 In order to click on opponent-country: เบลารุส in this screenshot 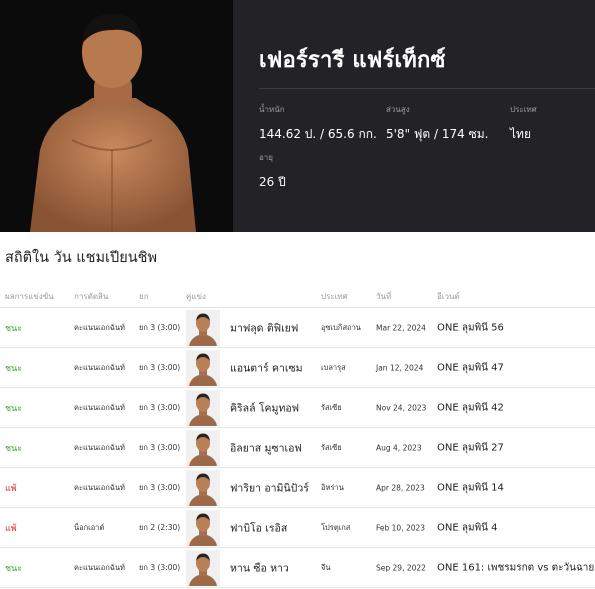, I will do `click(333, 367)`.